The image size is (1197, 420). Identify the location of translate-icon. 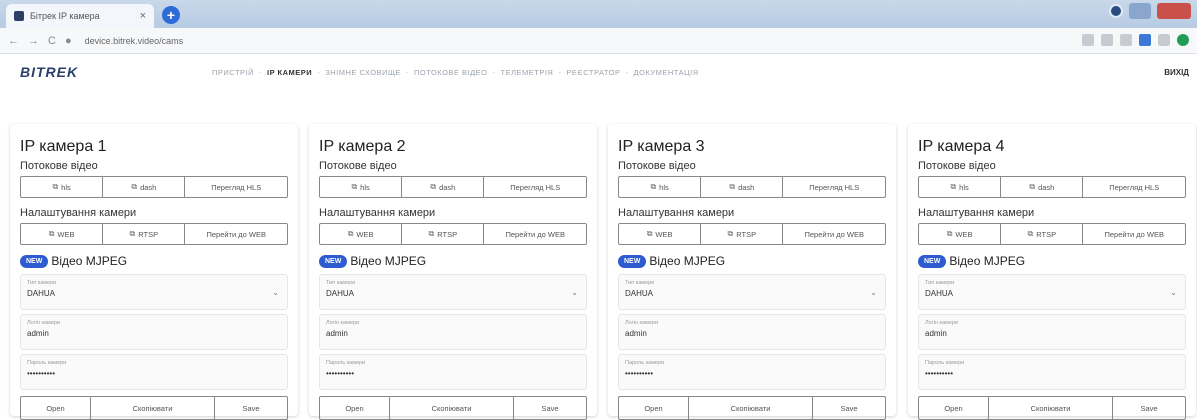
(1107, 40).